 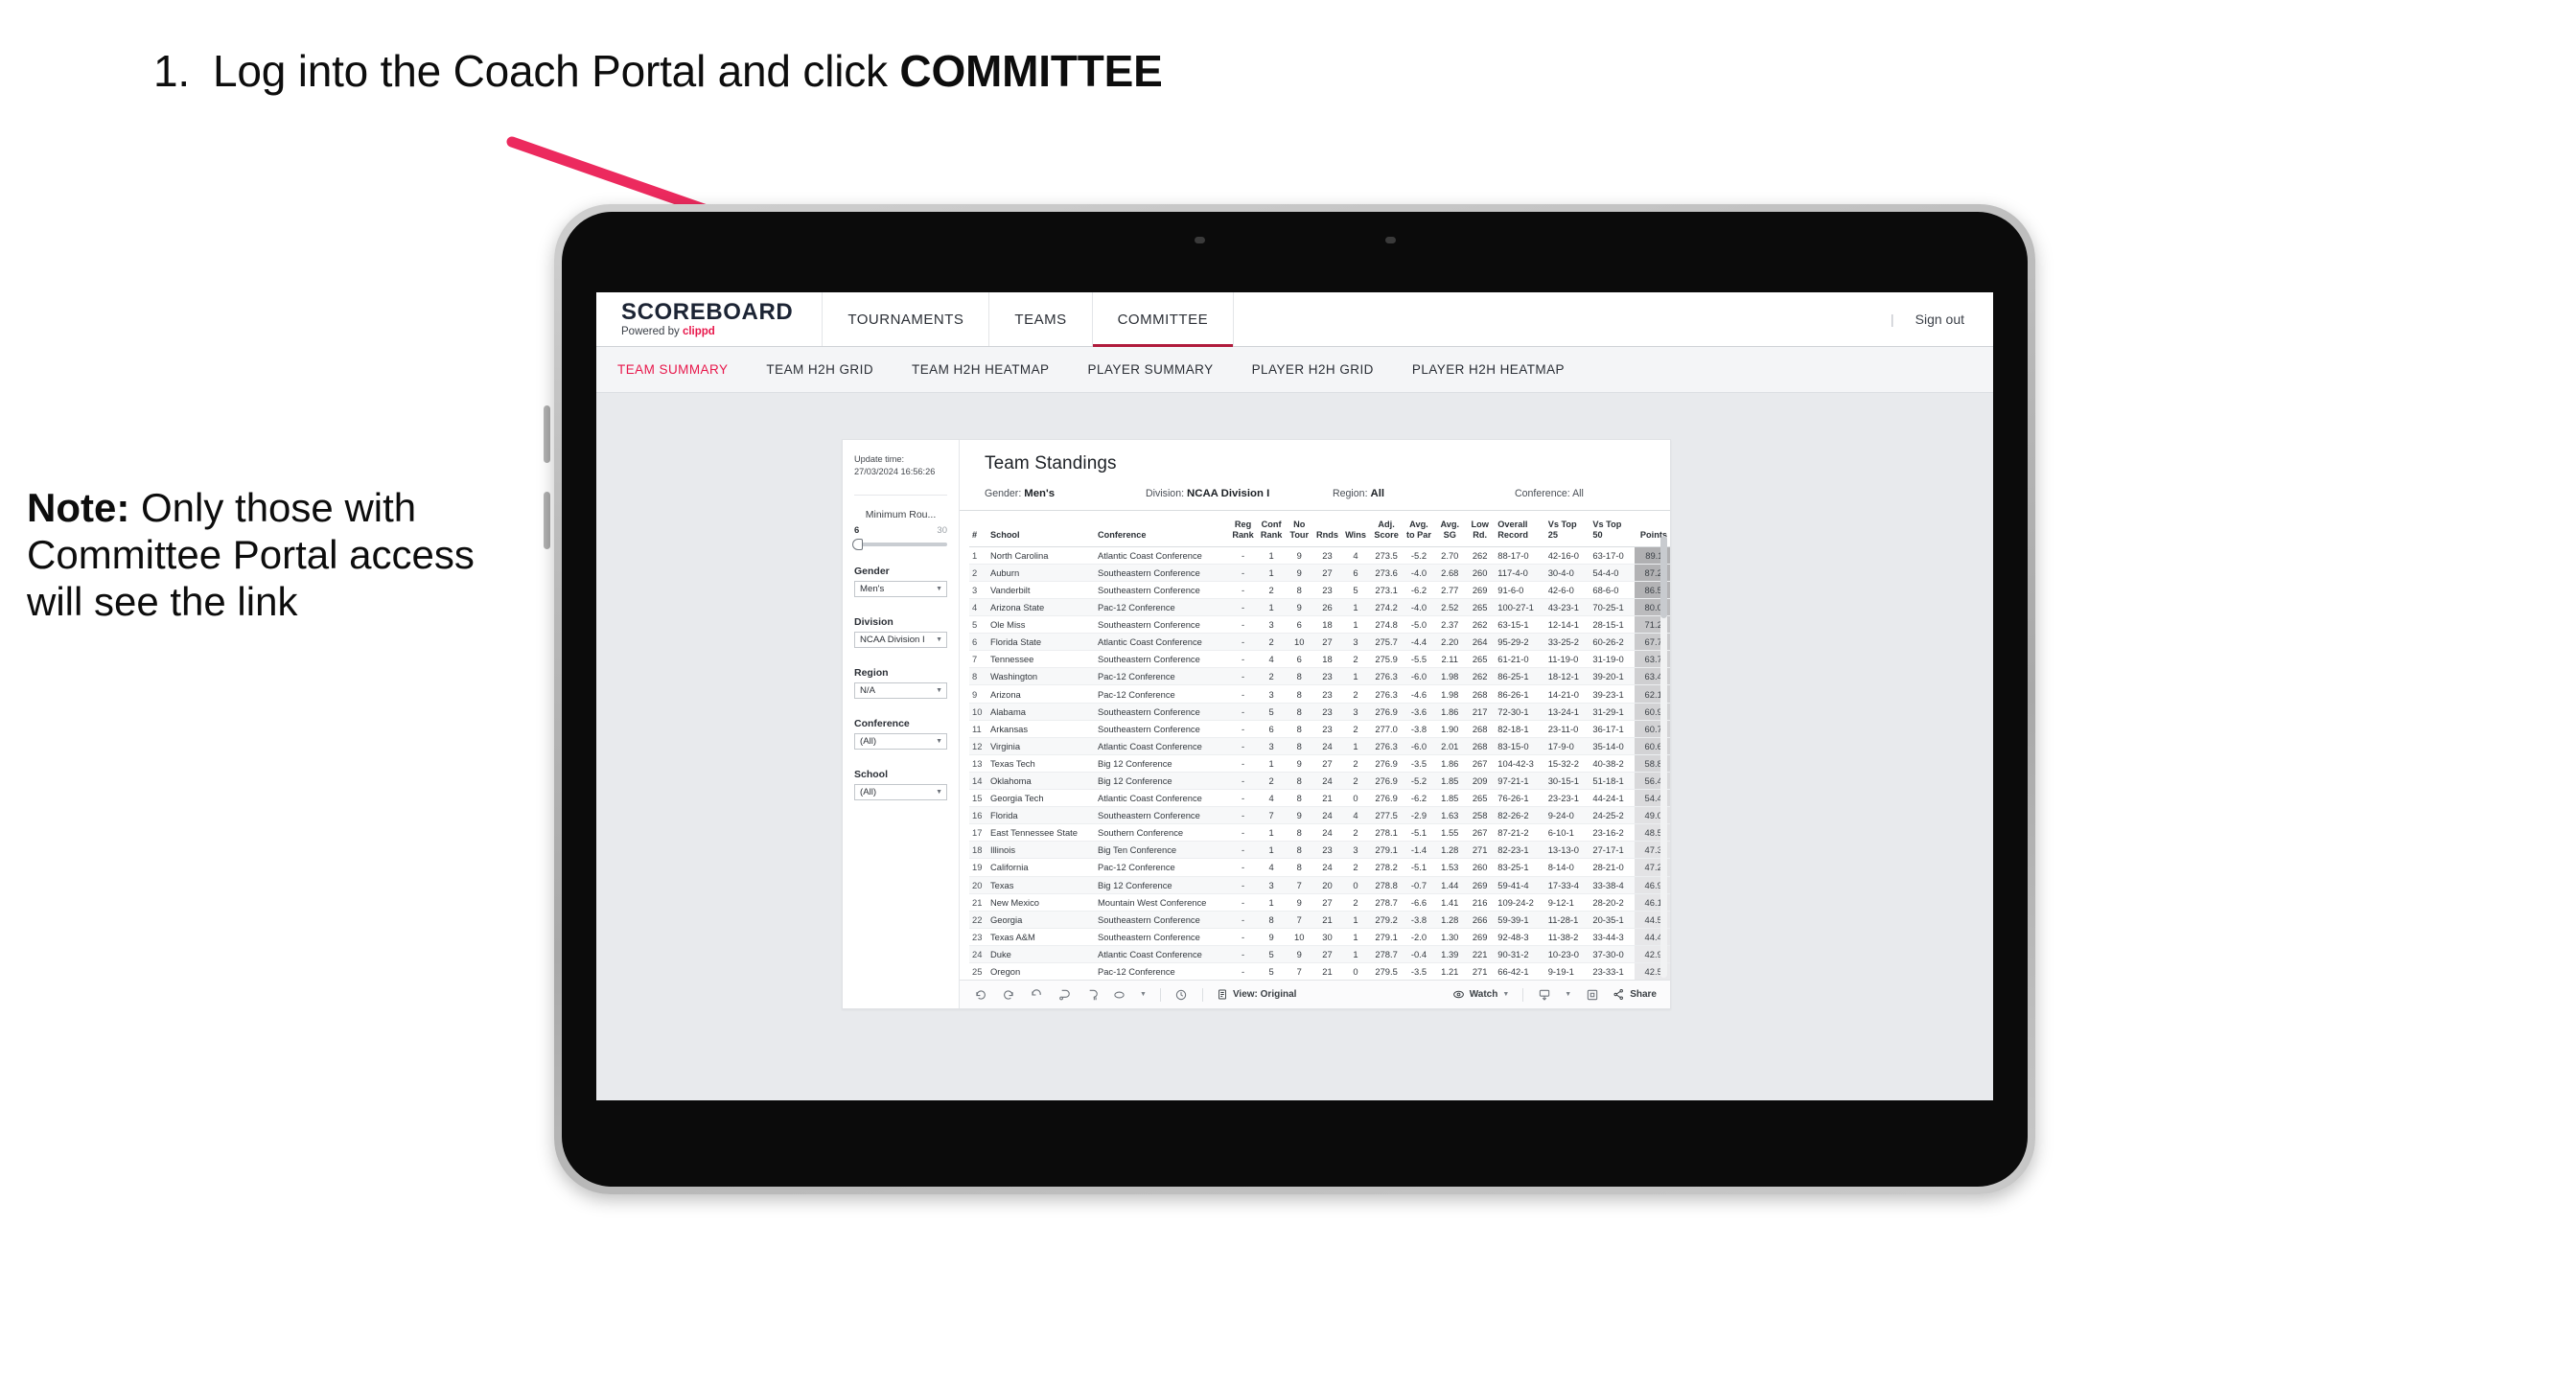 I want to click on fullscreen-icon, so click(x=1592, y=995).